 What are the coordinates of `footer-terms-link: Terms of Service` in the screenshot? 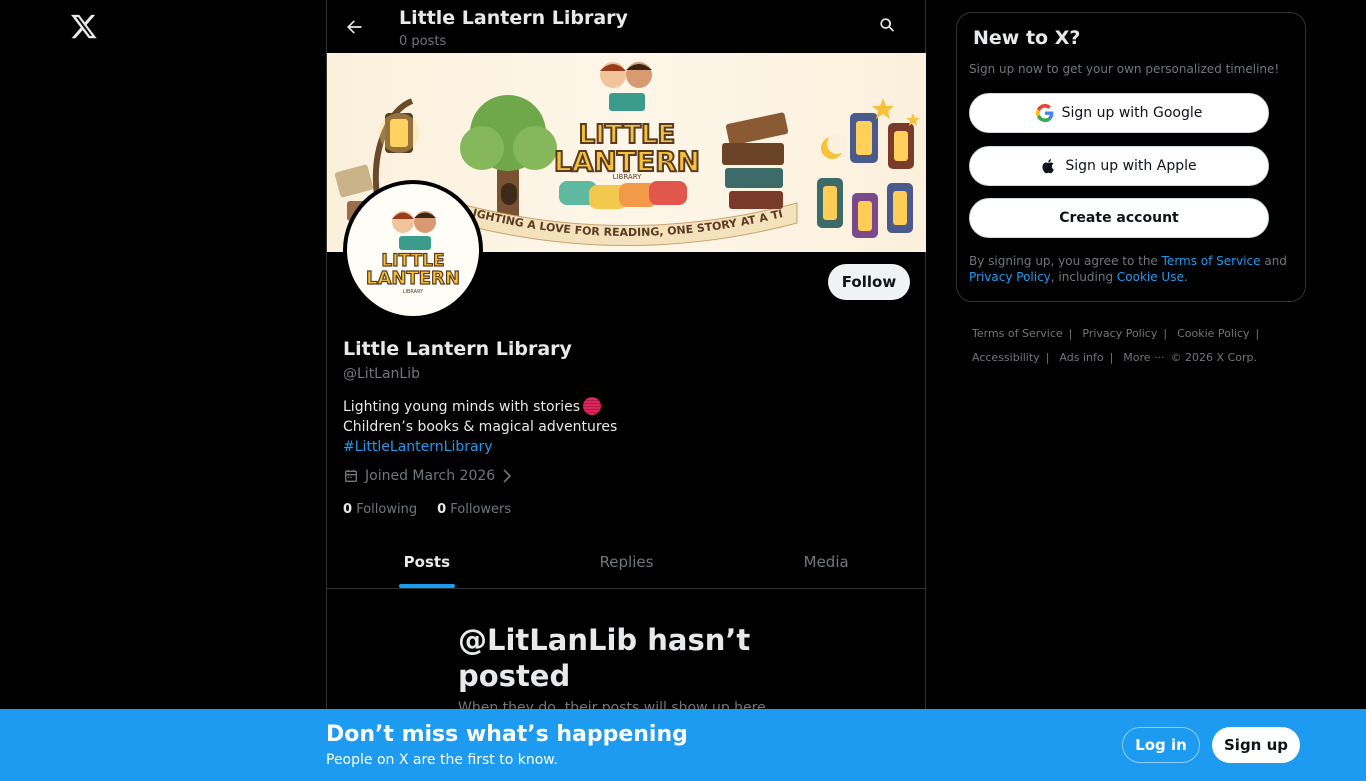 It's located at (1017, 333).